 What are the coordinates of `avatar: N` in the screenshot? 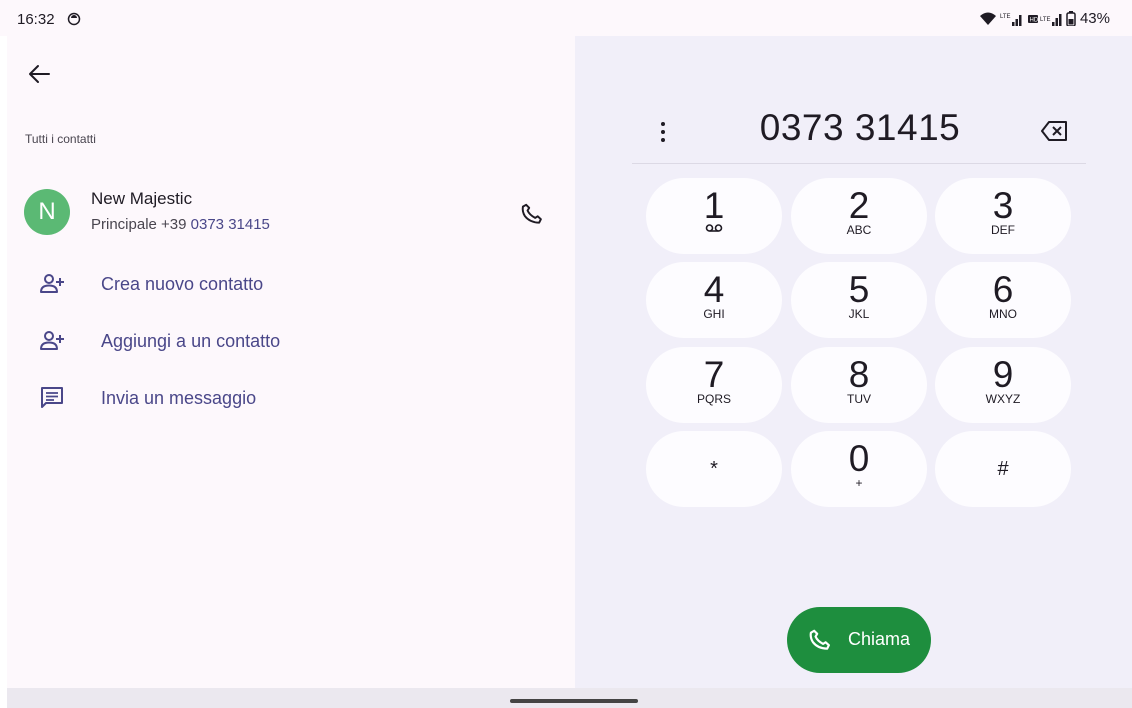 It's located at (47, 212).